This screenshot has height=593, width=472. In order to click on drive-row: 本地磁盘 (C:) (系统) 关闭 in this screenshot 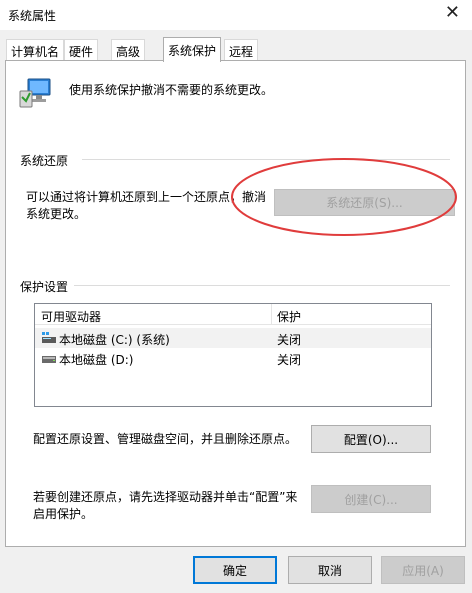, I will do `click(233, 338)`.